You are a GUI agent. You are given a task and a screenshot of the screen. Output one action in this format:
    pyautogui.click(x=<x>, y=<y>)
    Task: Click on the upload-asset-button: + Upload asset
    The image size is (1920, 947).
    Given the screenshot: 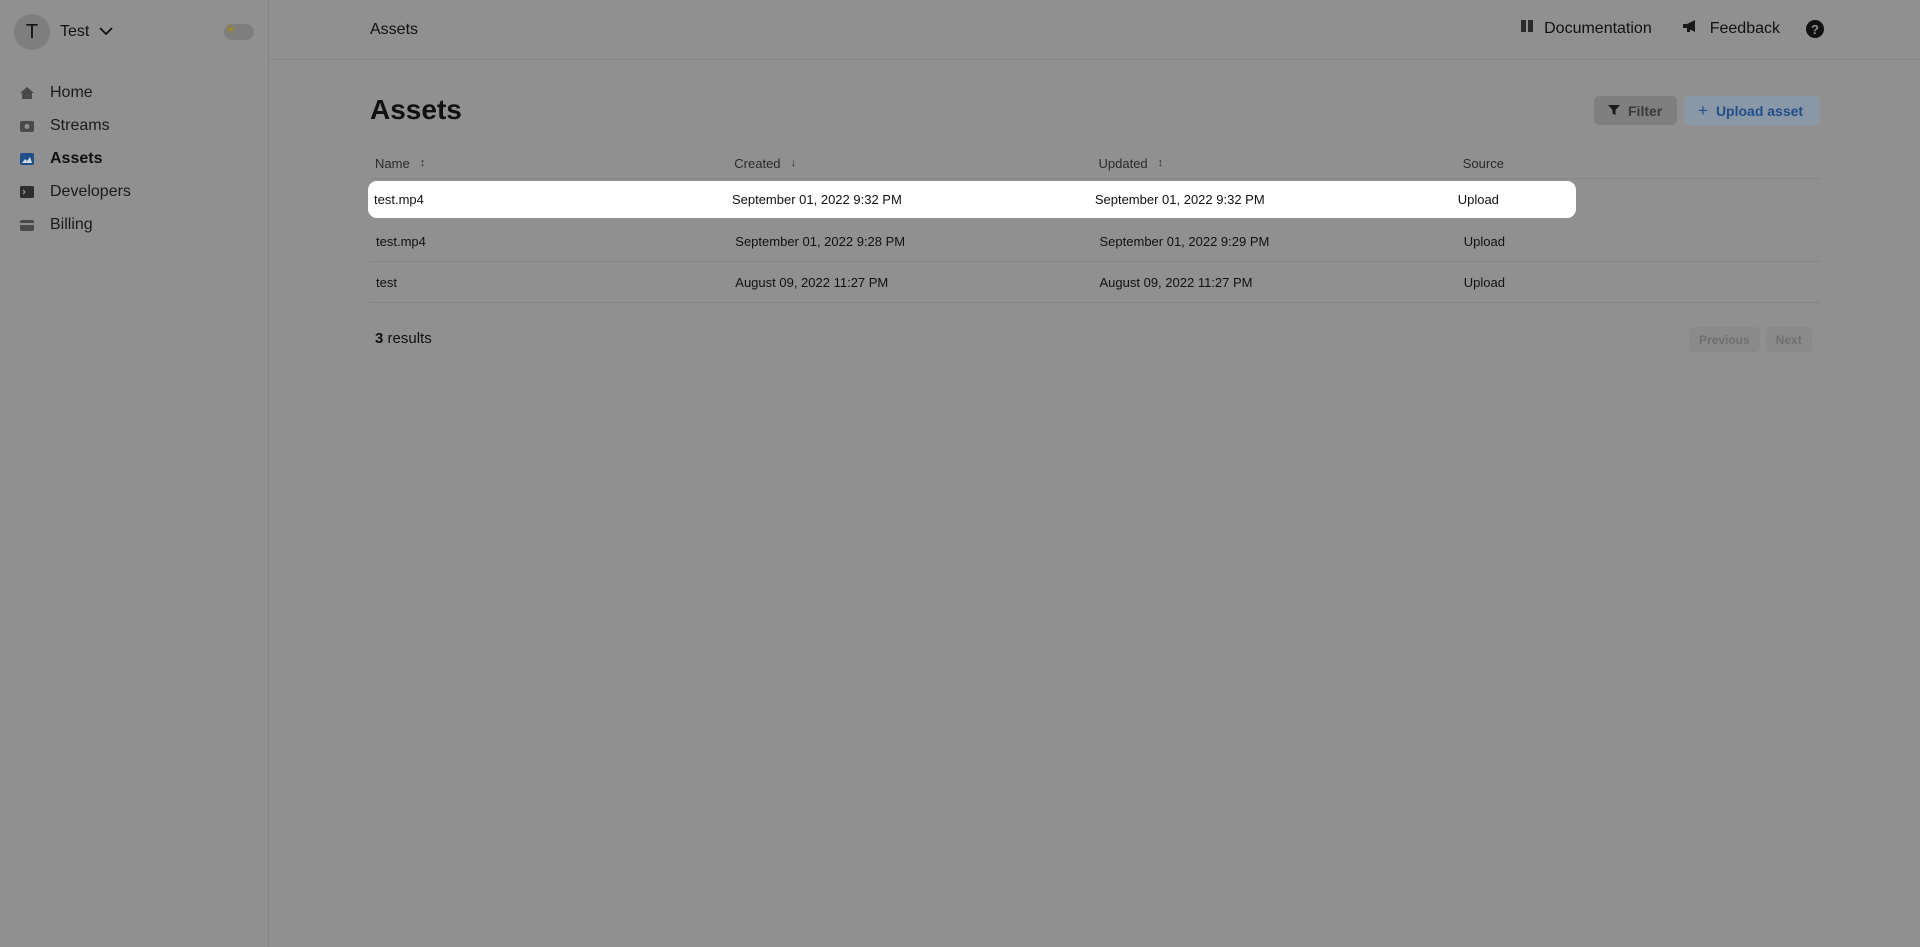 What is the action you would take?
    pyautogui.click(x=1752, y=110)
    